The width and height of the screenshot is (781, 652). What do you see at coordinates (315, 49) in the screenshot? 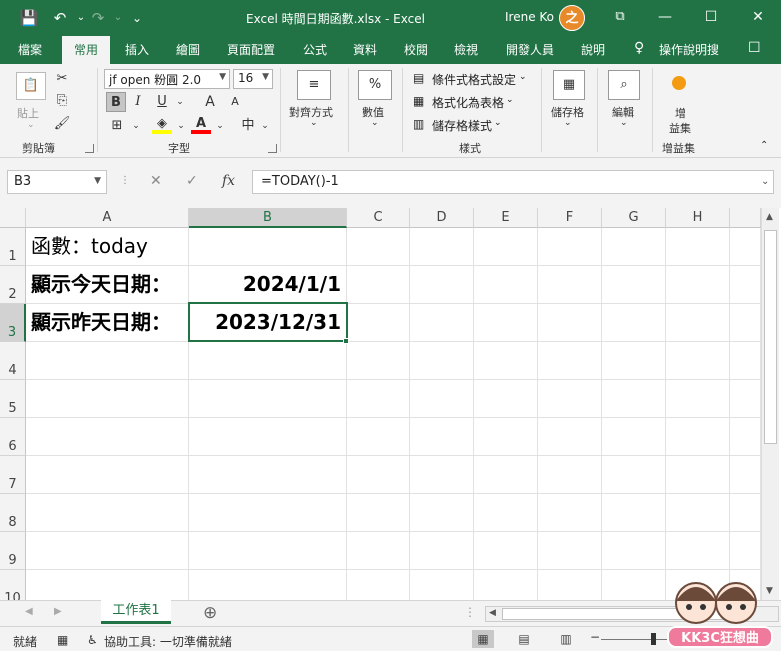
I see `tab-formulas: 公式` at bounding box center [315, 49].